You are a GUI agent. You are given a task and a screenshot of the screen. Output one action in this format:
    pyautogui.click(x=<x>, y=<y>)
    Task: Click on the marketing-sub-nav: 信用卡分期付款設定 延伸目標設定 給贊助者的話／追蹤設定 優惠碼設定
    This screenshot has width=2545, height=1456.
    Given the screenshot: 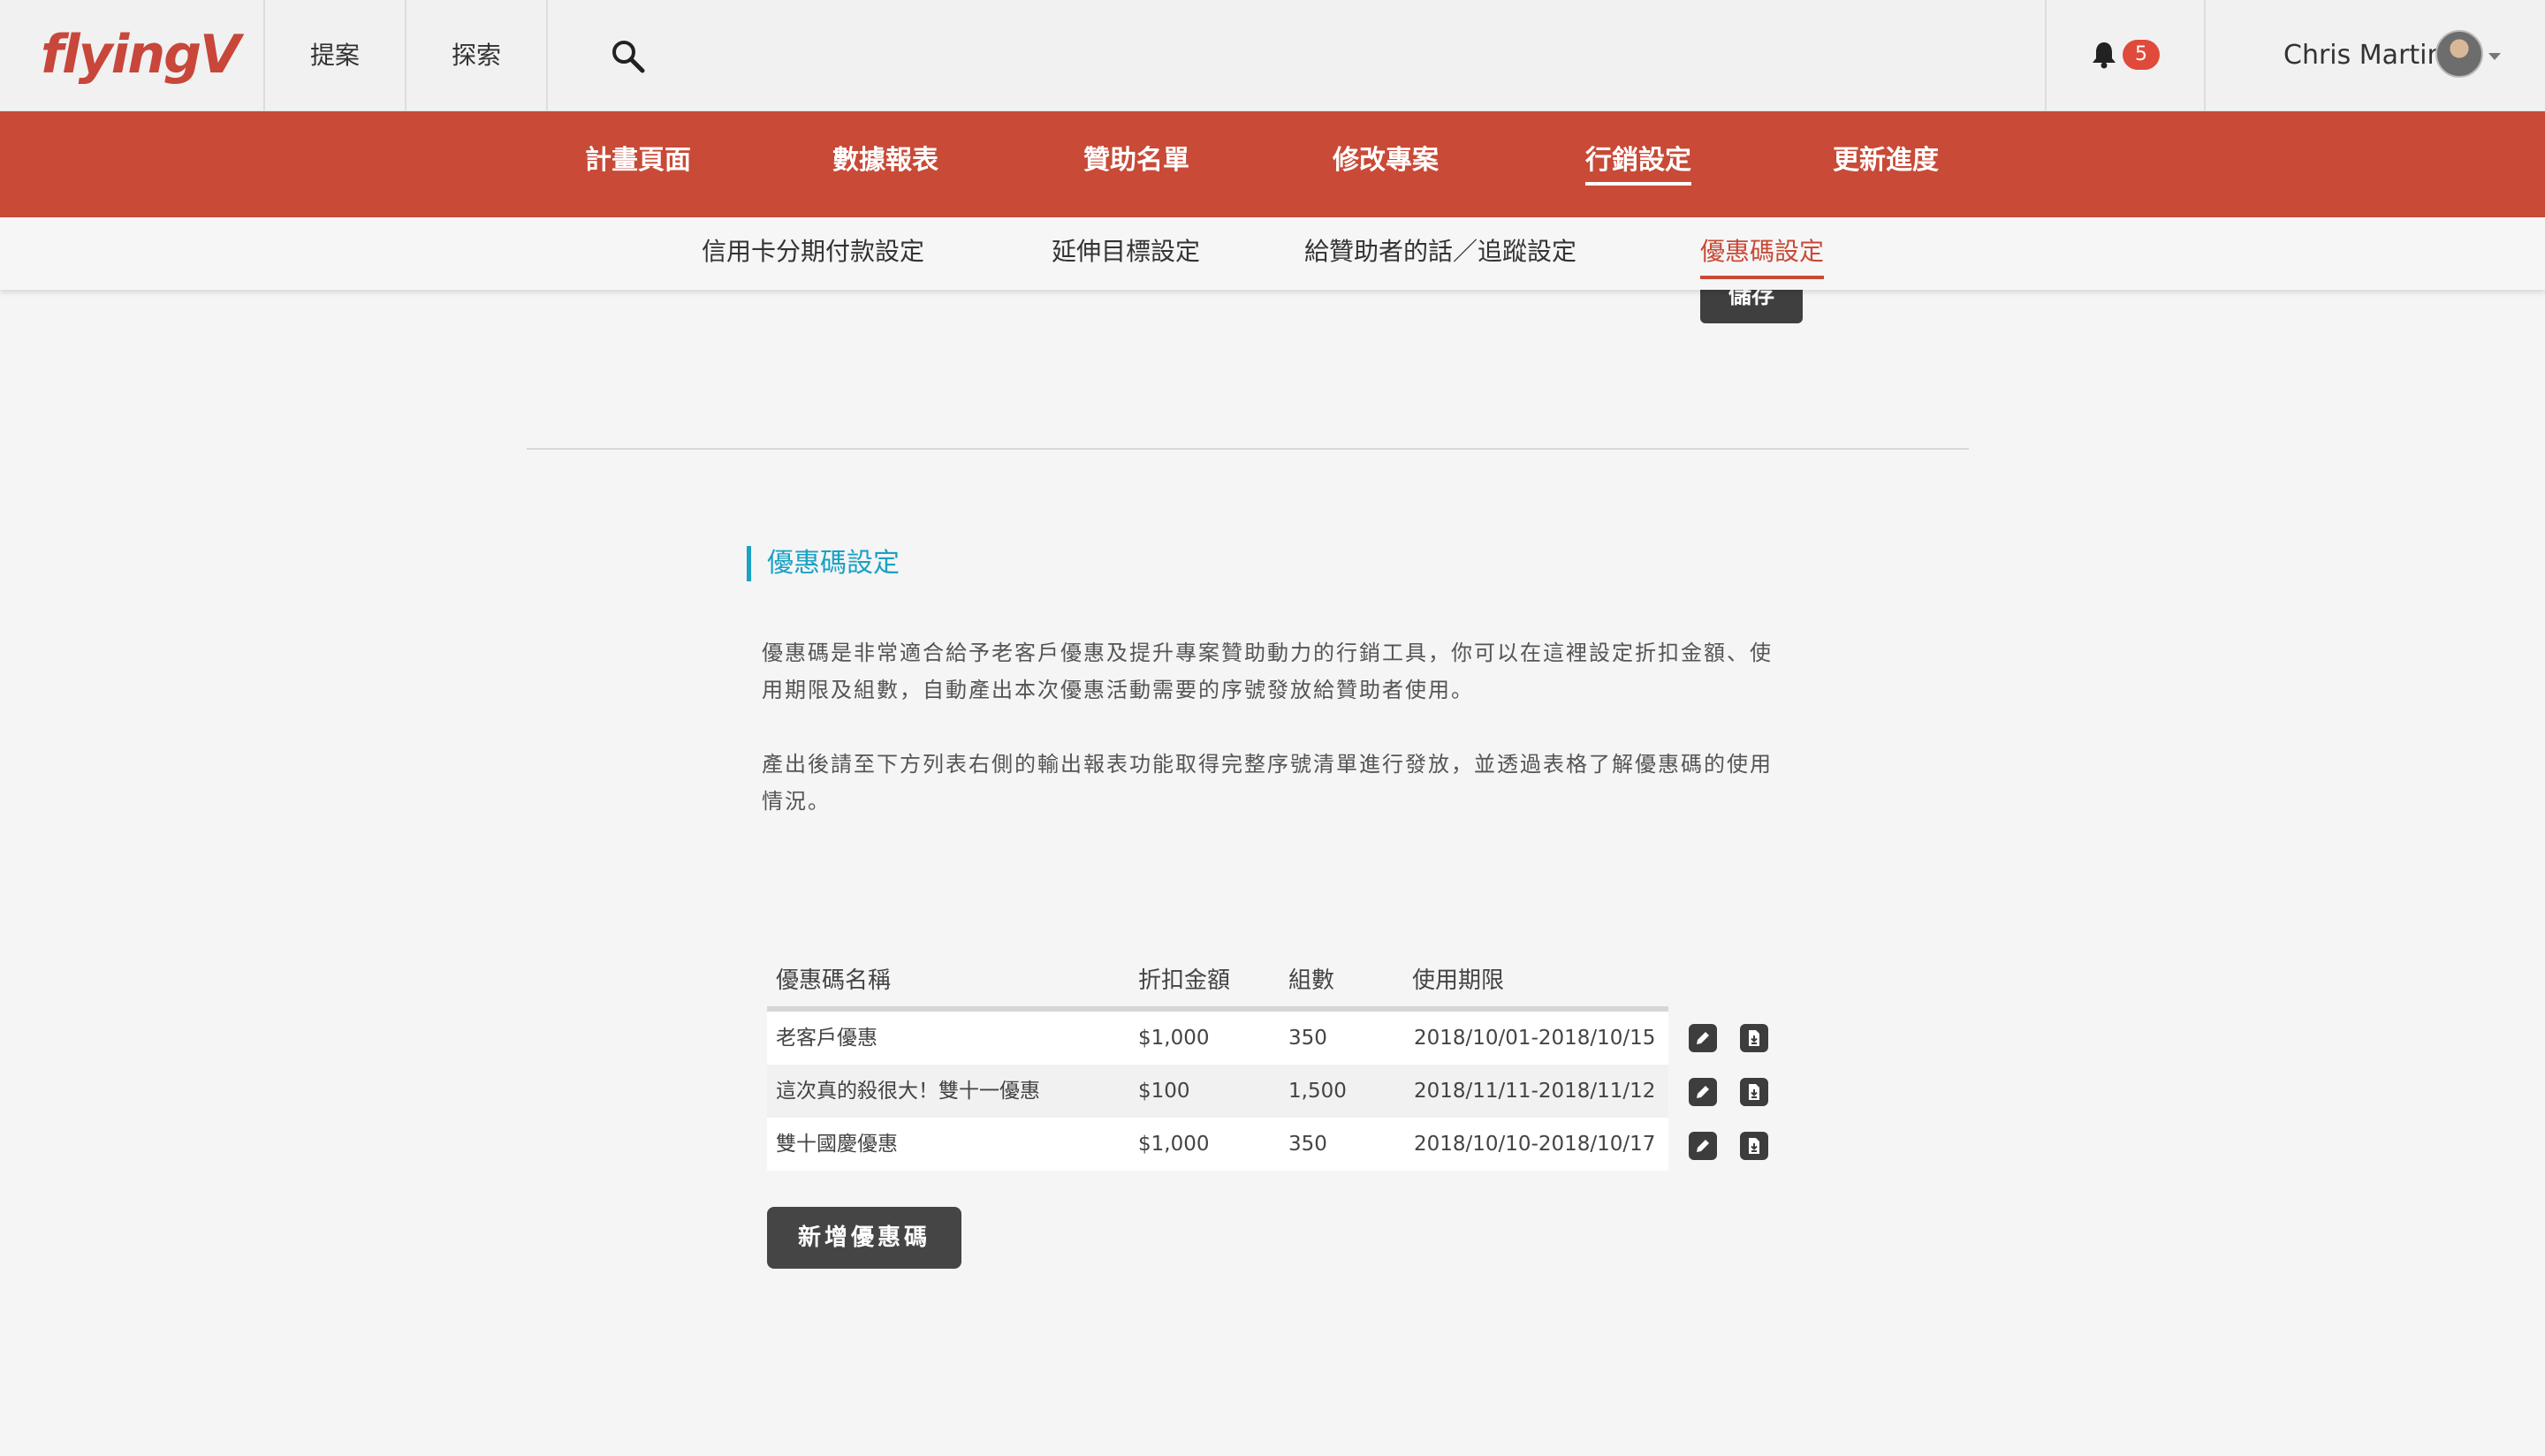 What is the action you would take?
    pyautogui.click(x=1272, y=254)
    